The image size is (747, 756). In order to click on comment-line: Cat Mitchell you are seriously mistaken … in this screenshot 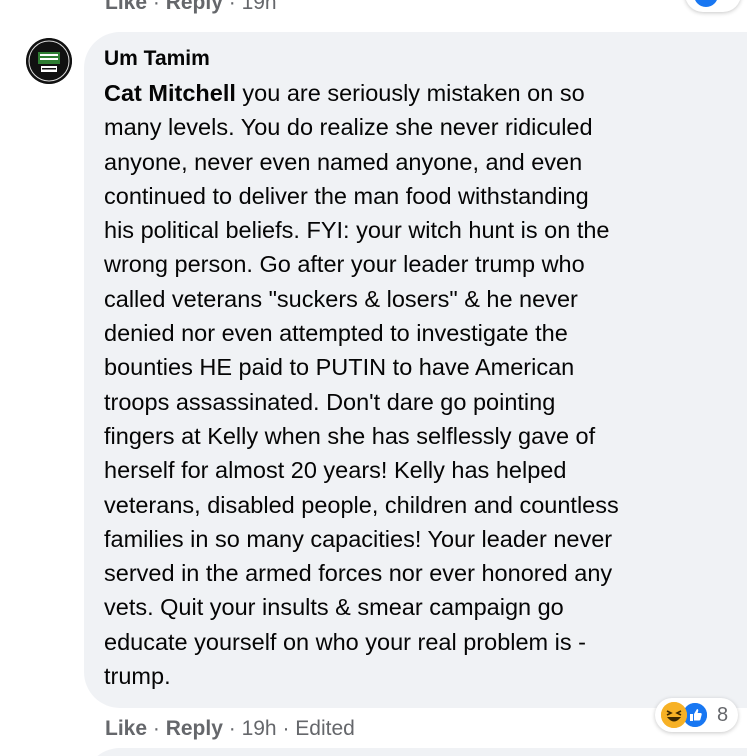, I will do `click(424, 93)`.